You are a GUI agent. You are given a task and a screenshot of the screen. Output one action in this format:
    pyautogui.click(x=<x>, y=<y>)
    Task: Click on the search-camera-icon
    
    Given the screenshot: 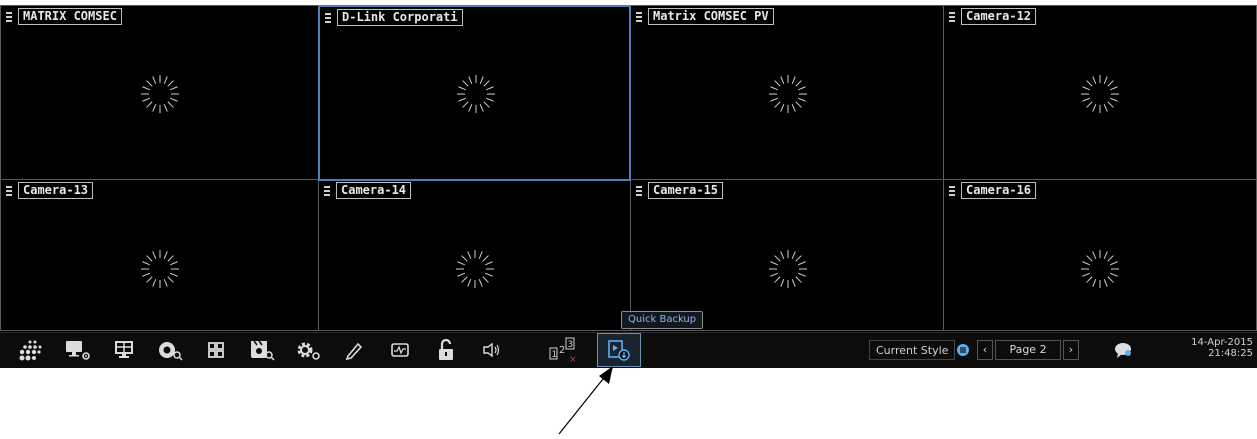 What is the action you would take?
    pyautogui.click(x=171, y=351)
    